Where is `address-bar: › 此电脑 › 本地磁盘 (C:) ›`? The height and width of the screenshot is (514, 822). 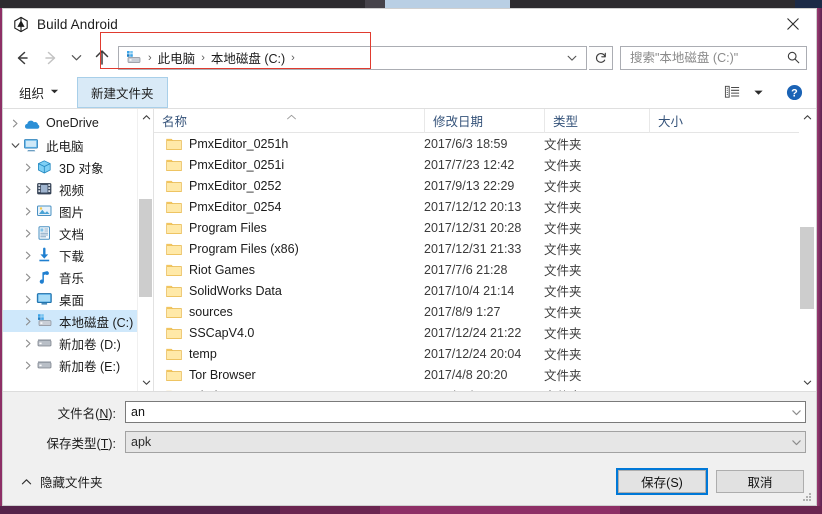
address-bar: › 此电脑 › 本地磁盘 (C:) › is located at coordinates (352, 57).